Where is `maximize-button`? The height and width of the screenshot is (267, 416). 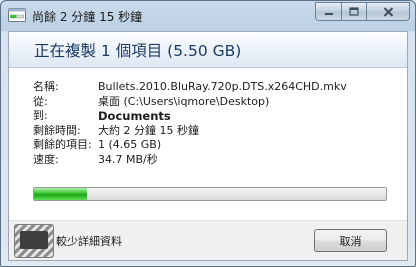
maximize-button is located at coordinates (353, 11).